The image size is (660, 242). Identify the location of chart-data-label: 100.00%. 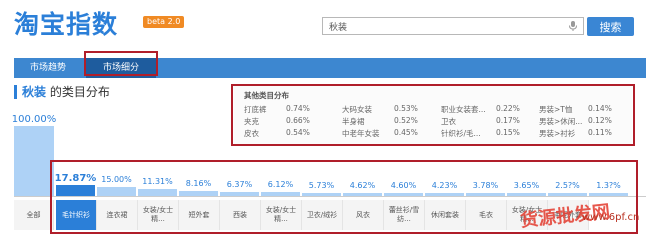
(34, 119).